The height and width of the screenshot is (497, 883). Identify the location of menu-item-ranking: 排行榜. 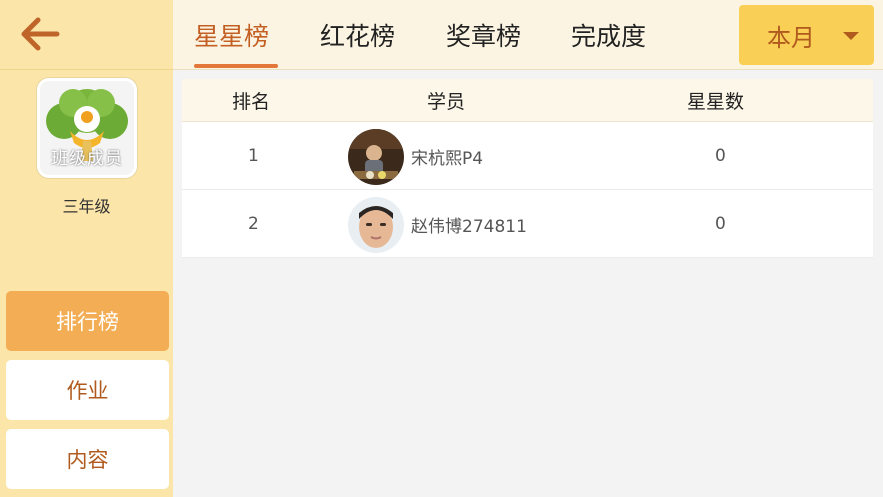
(87, 321).